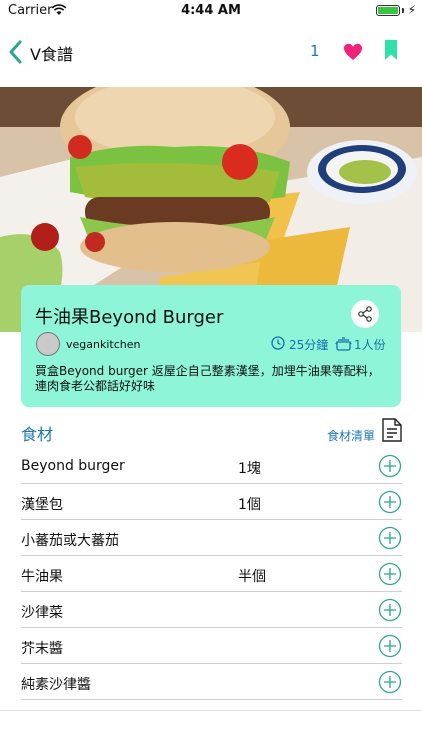  Describe the element at coordinates (411, 10) in the screenshot. I see `charging-icon: ⚡` at that location.